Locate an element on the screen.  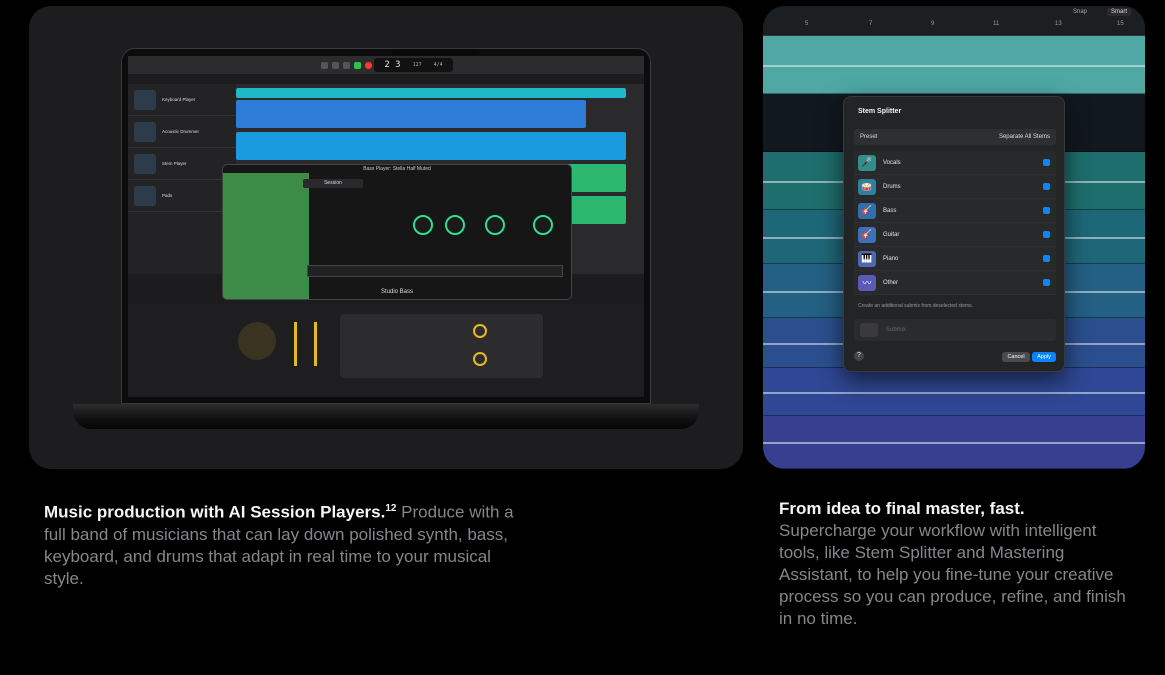
bass-guitar-icon: 🎸 is located at coordinates (867, 210).